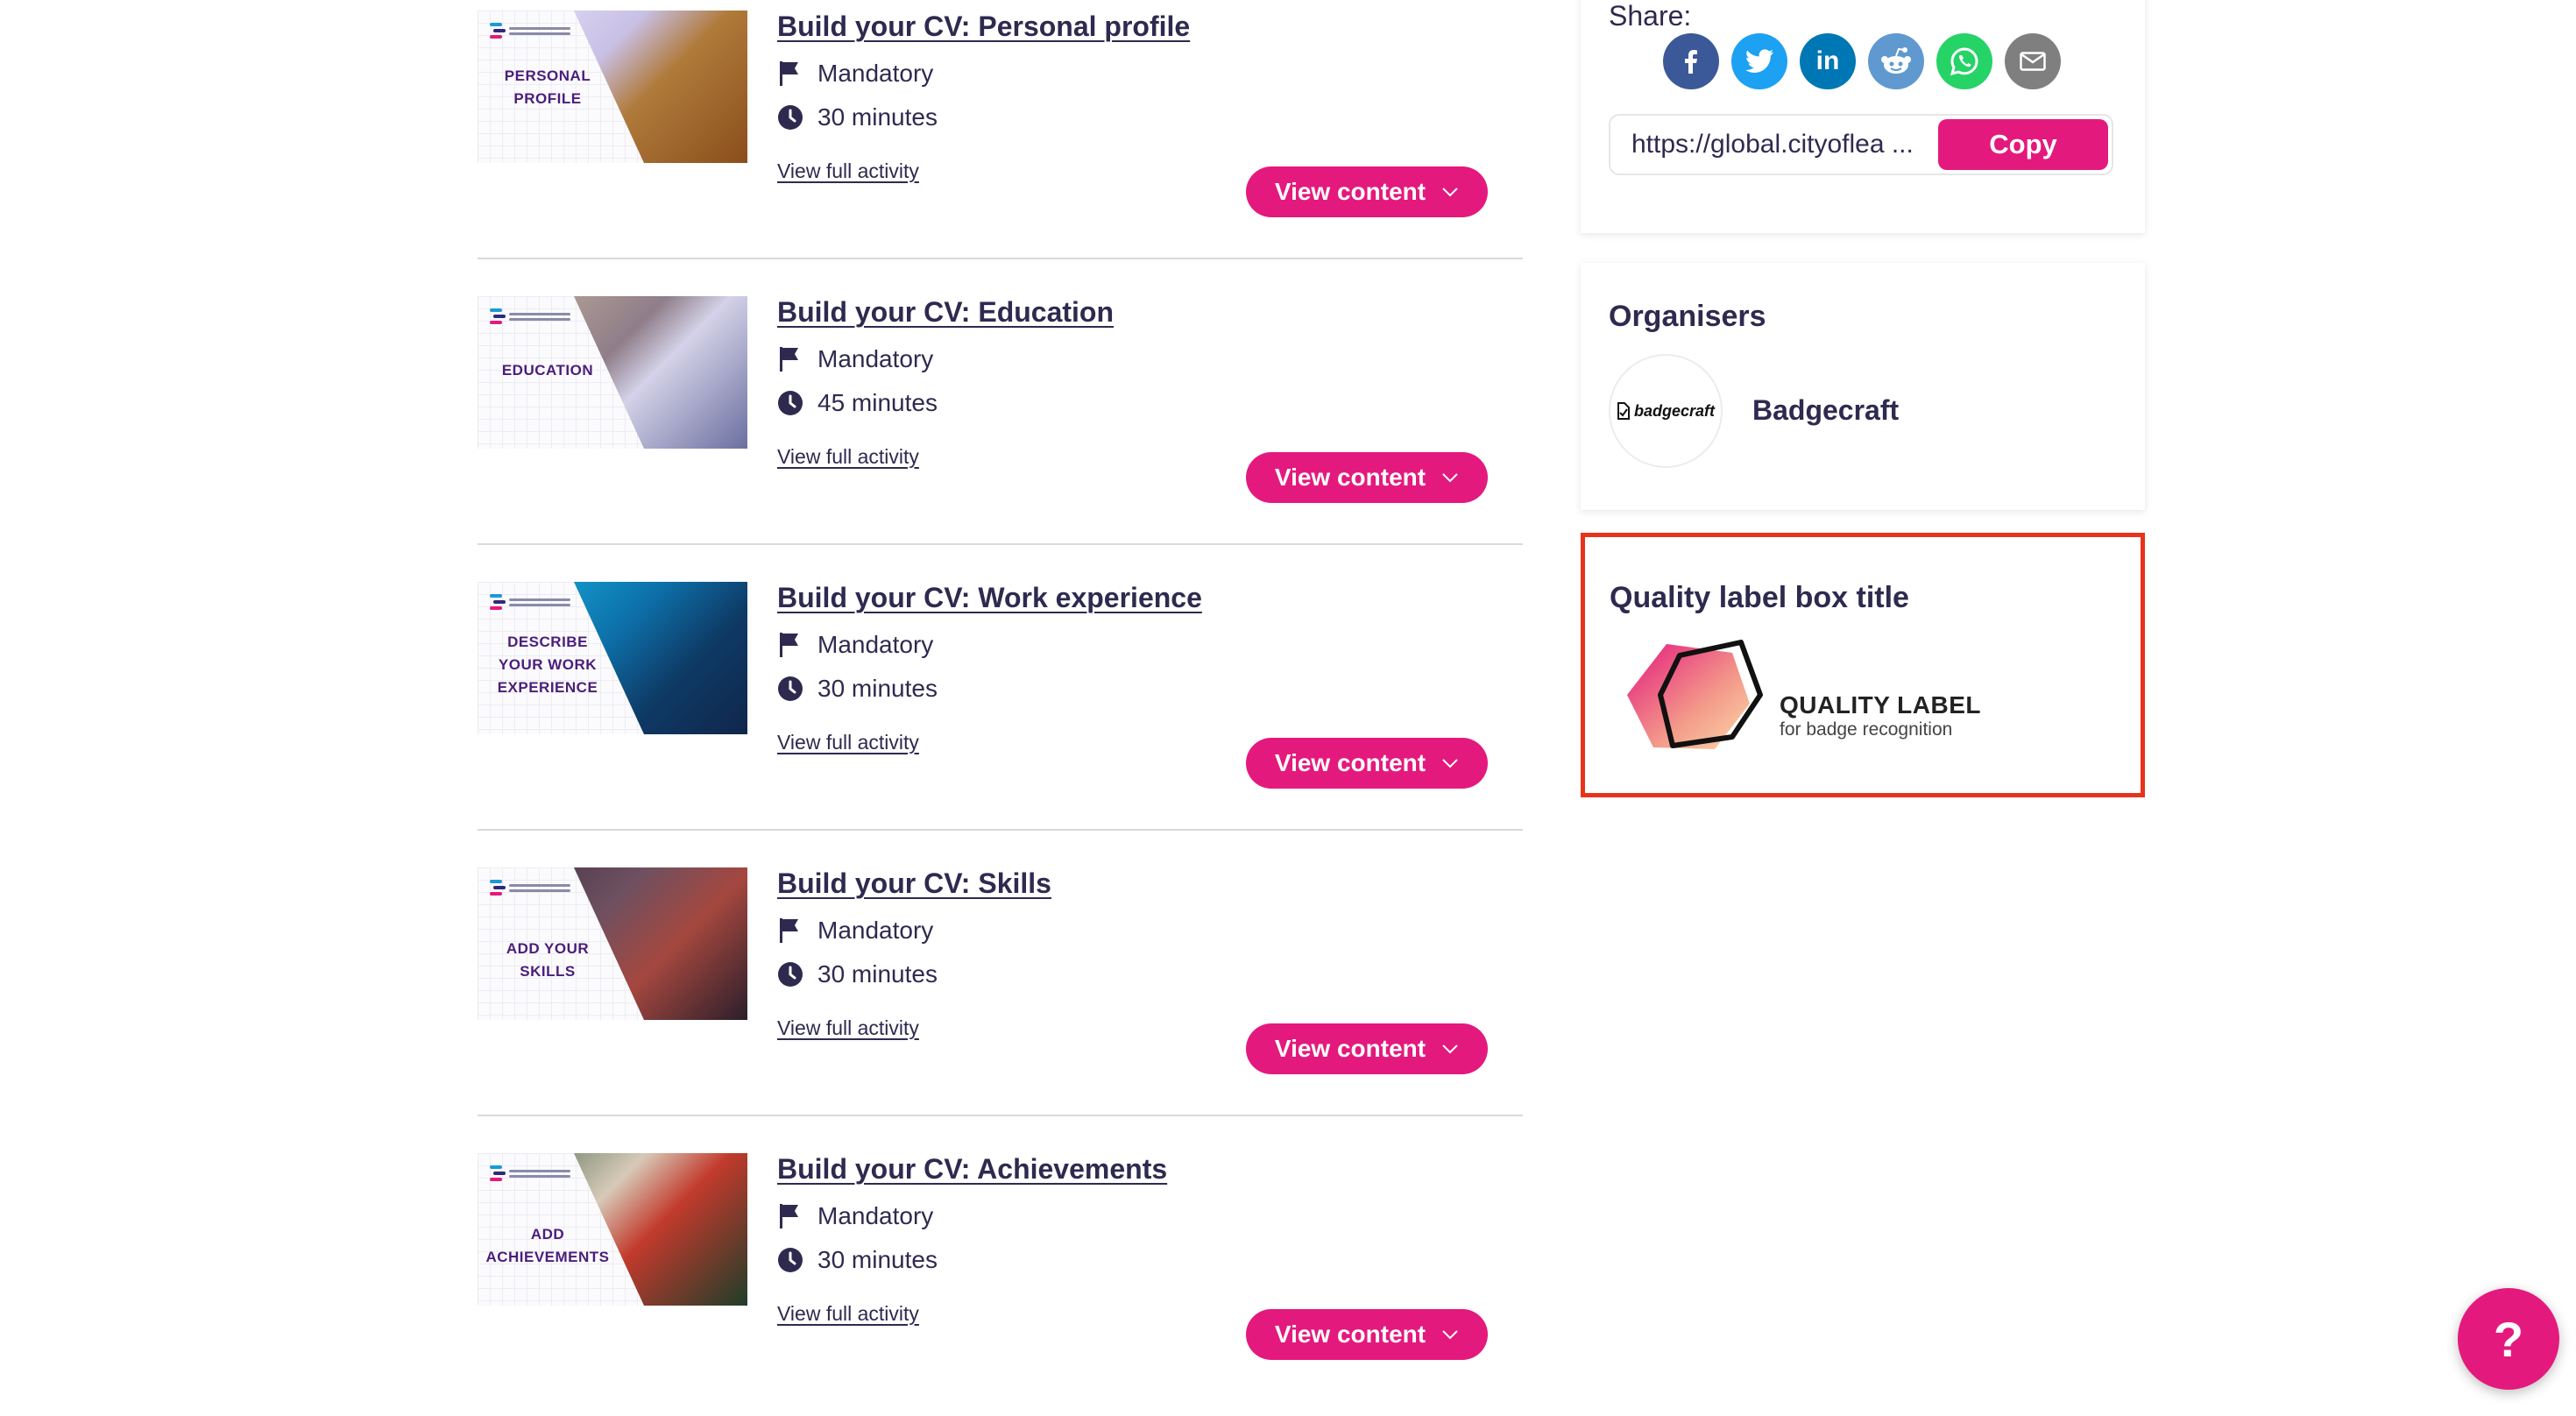 This screenshot has height=1416, width=2576. Describe the element at coordinates (1863, 386) in the screenshot. I see `organisers-card: Organisers badgecraft Badgecraft` at that location.